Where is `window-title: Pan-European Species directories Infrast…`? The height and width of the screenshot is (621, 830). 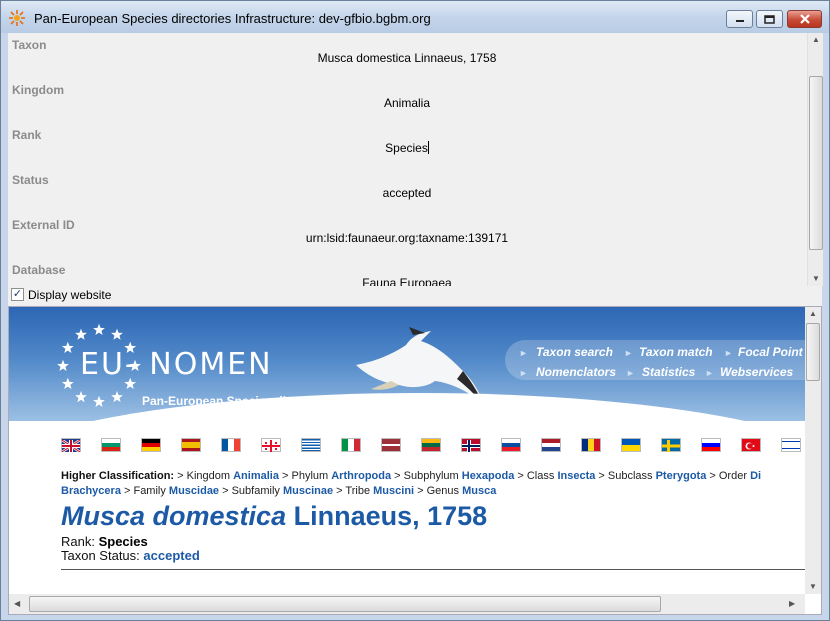 window-title: Pan-European Species directories Infrast… is located at coordinates (232, 18).